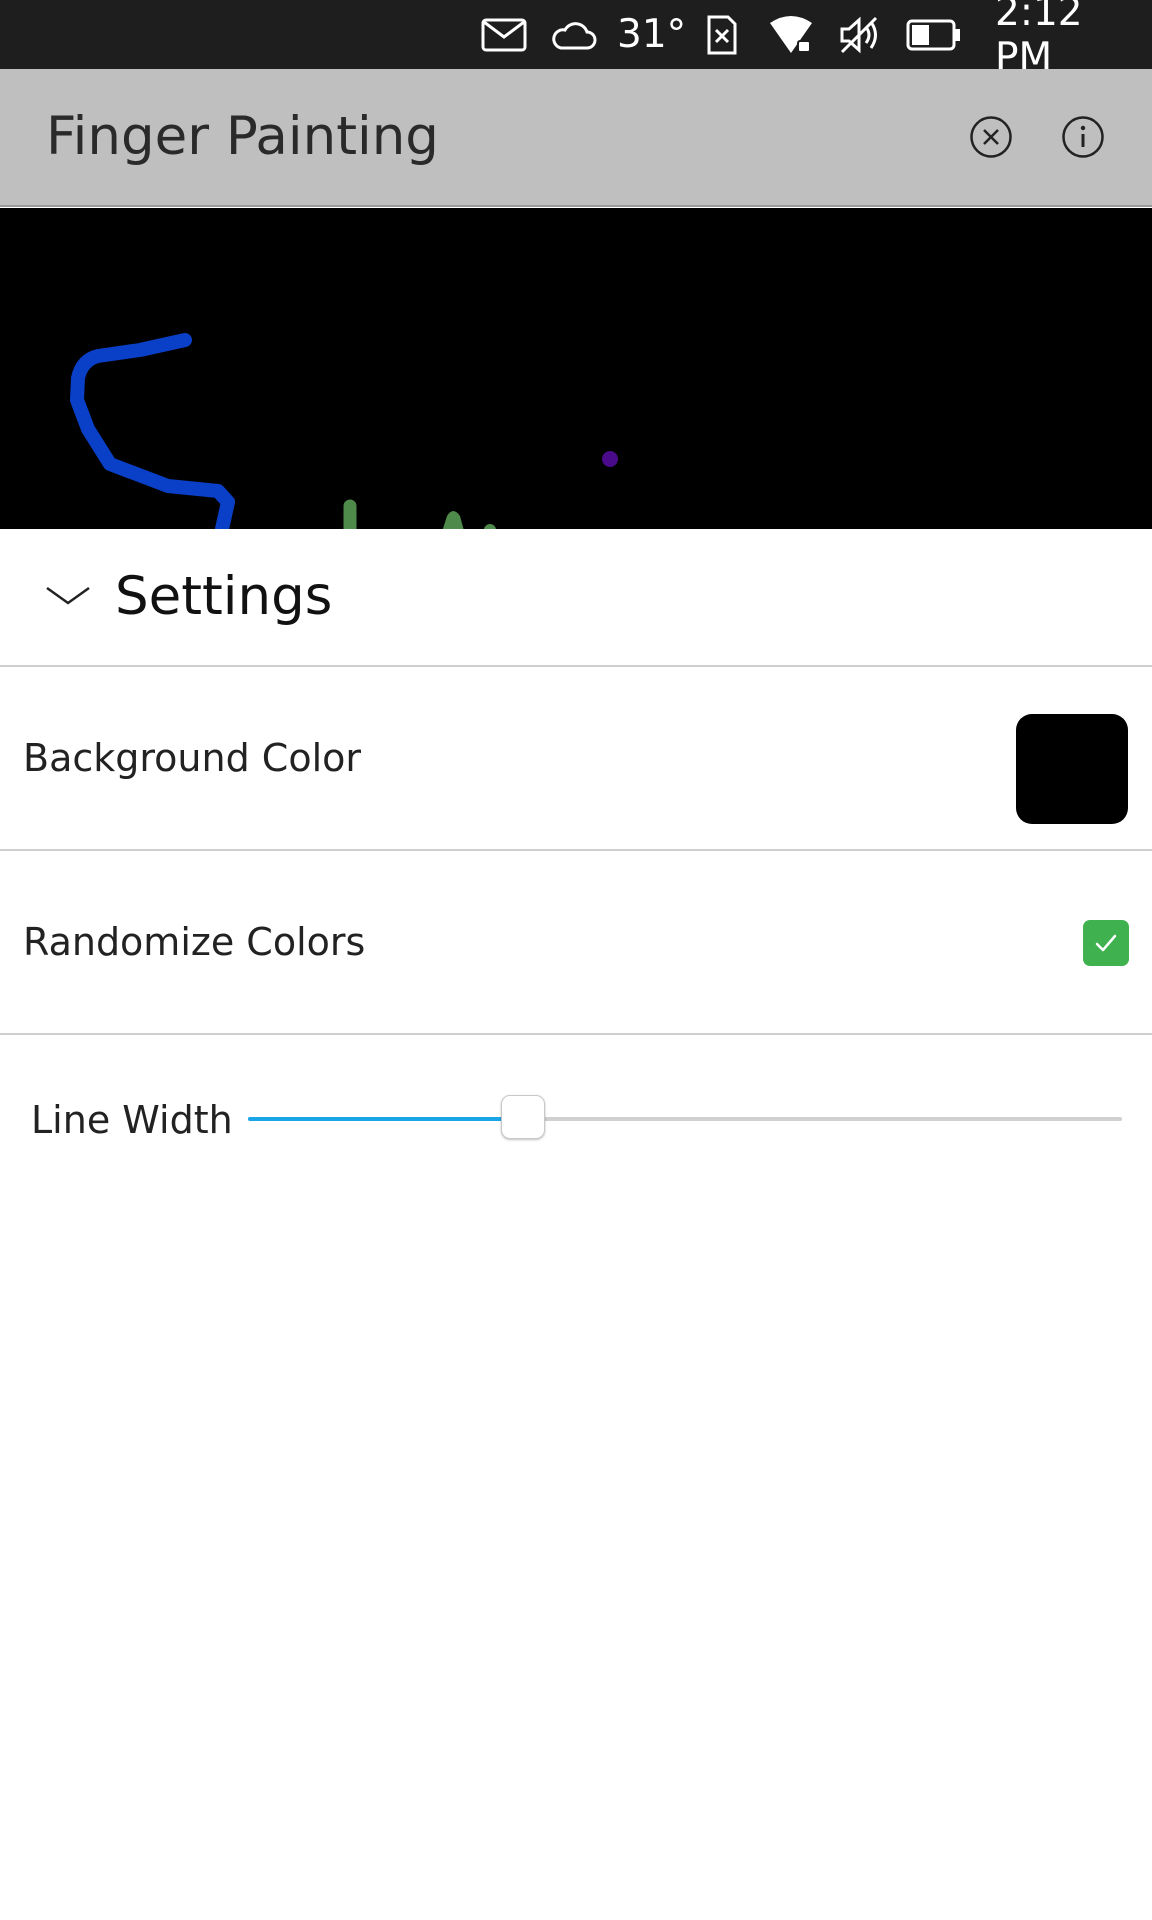 The height and width of the screenshot is (1920, 1152). What do you see at coordinates (576, 759) in the screenshot?
I see `background-color-row: Background Color` at bounding box center [576, 759].